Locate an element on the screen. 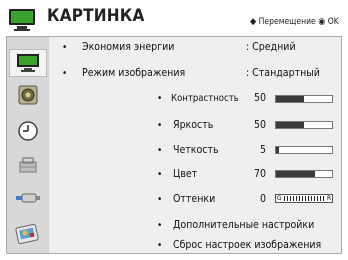  picture-icon is located at coordinates (28, 63).